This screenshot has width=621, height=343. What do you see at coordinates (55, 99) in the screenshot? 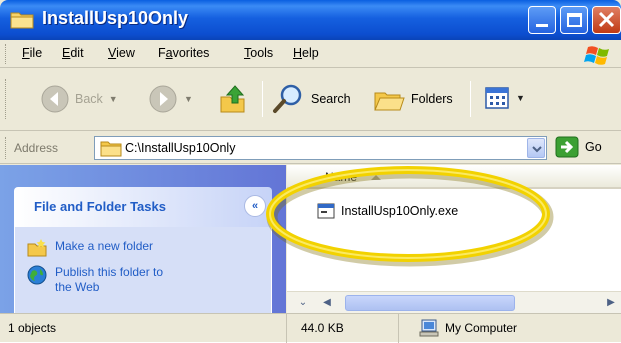
I see `back-arrow-icon` at bounding box center [55, 99].